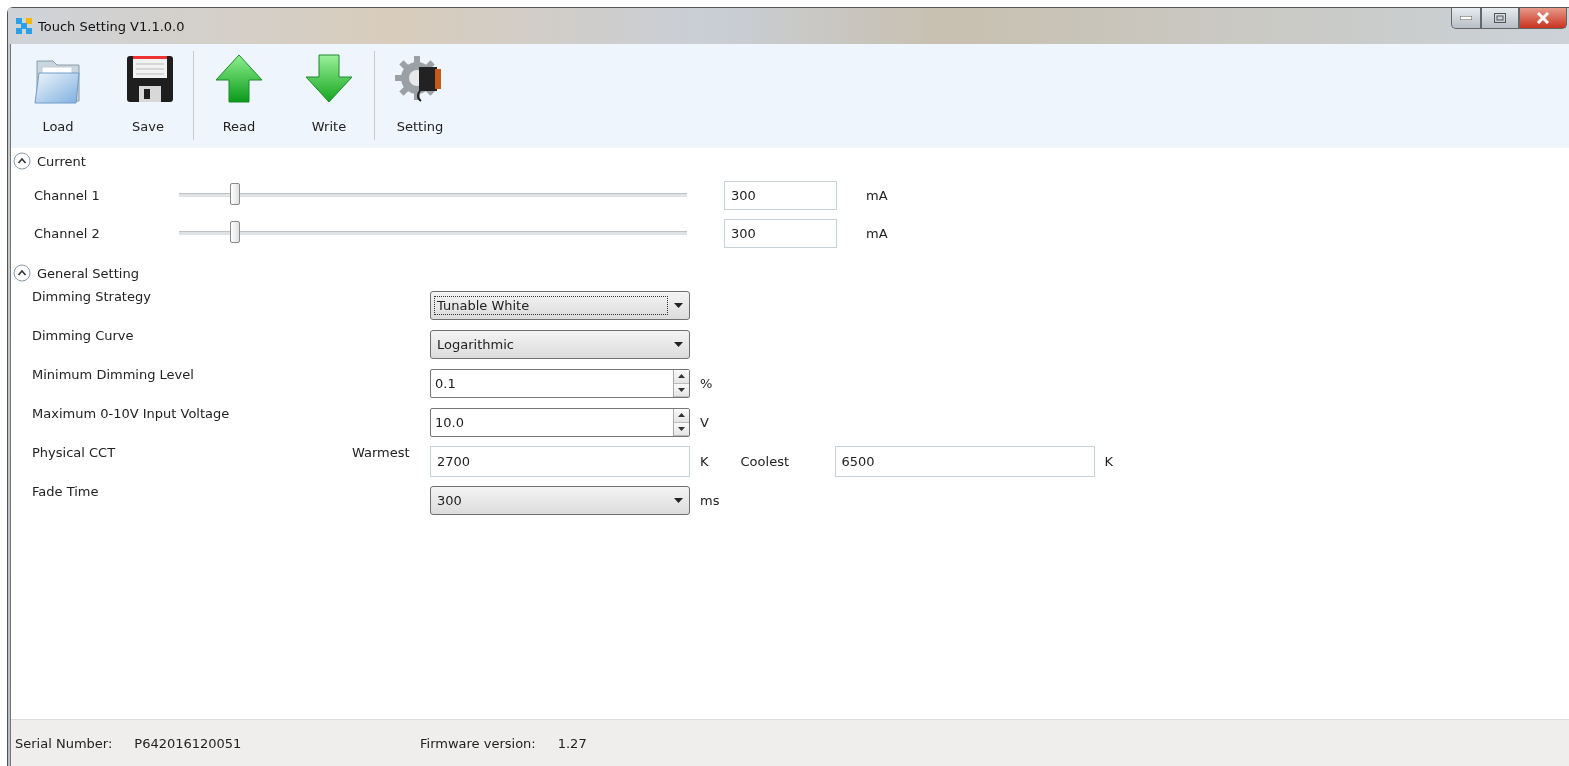 Image resolution: width=1569 pixels, height=766 pixels. What do you see at coordinates (61, 161) in the screenshot?
I see `section-title: Current` at bounding box center [61, 161].